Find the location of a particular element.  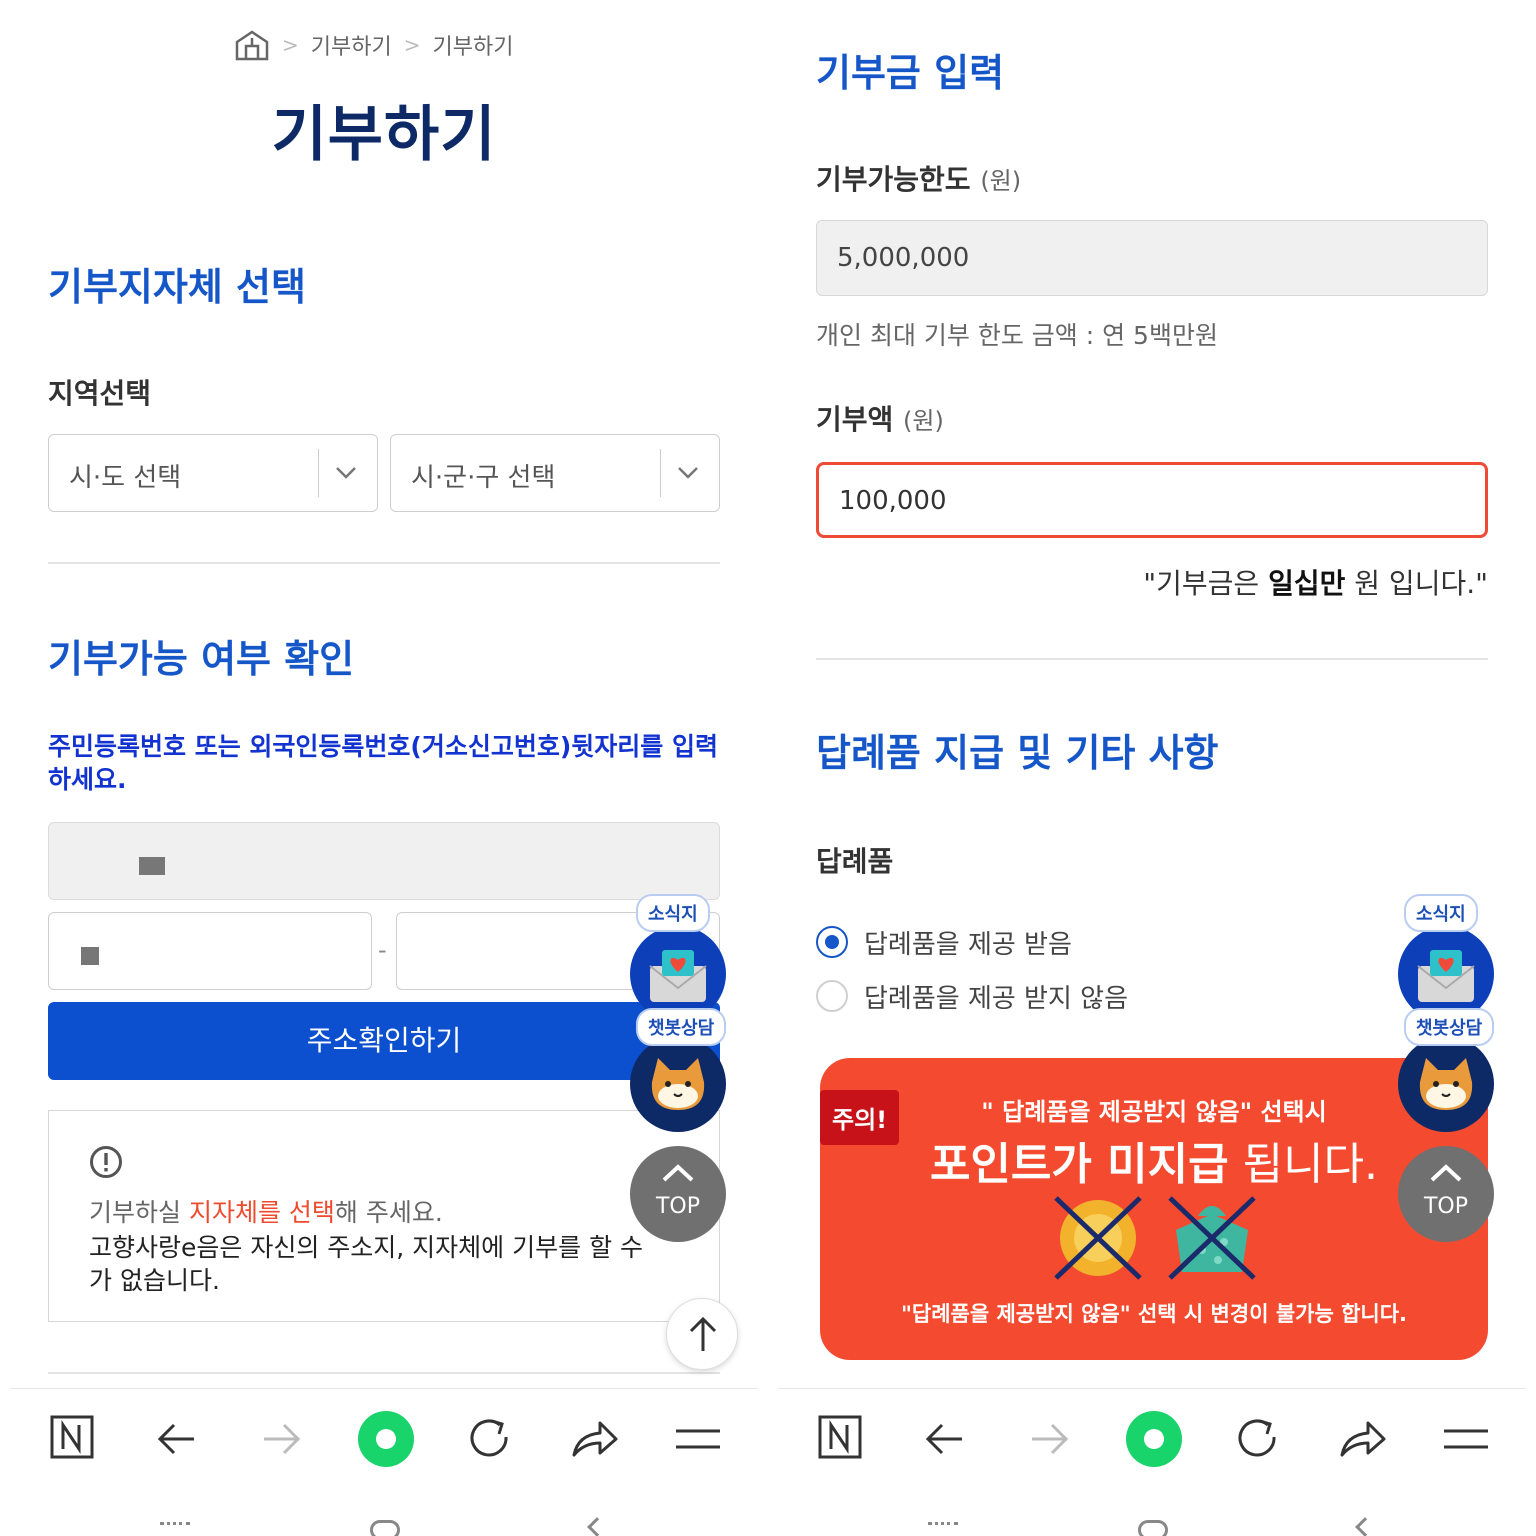

arrow-up-icon is located at coordinates (703, 1333).